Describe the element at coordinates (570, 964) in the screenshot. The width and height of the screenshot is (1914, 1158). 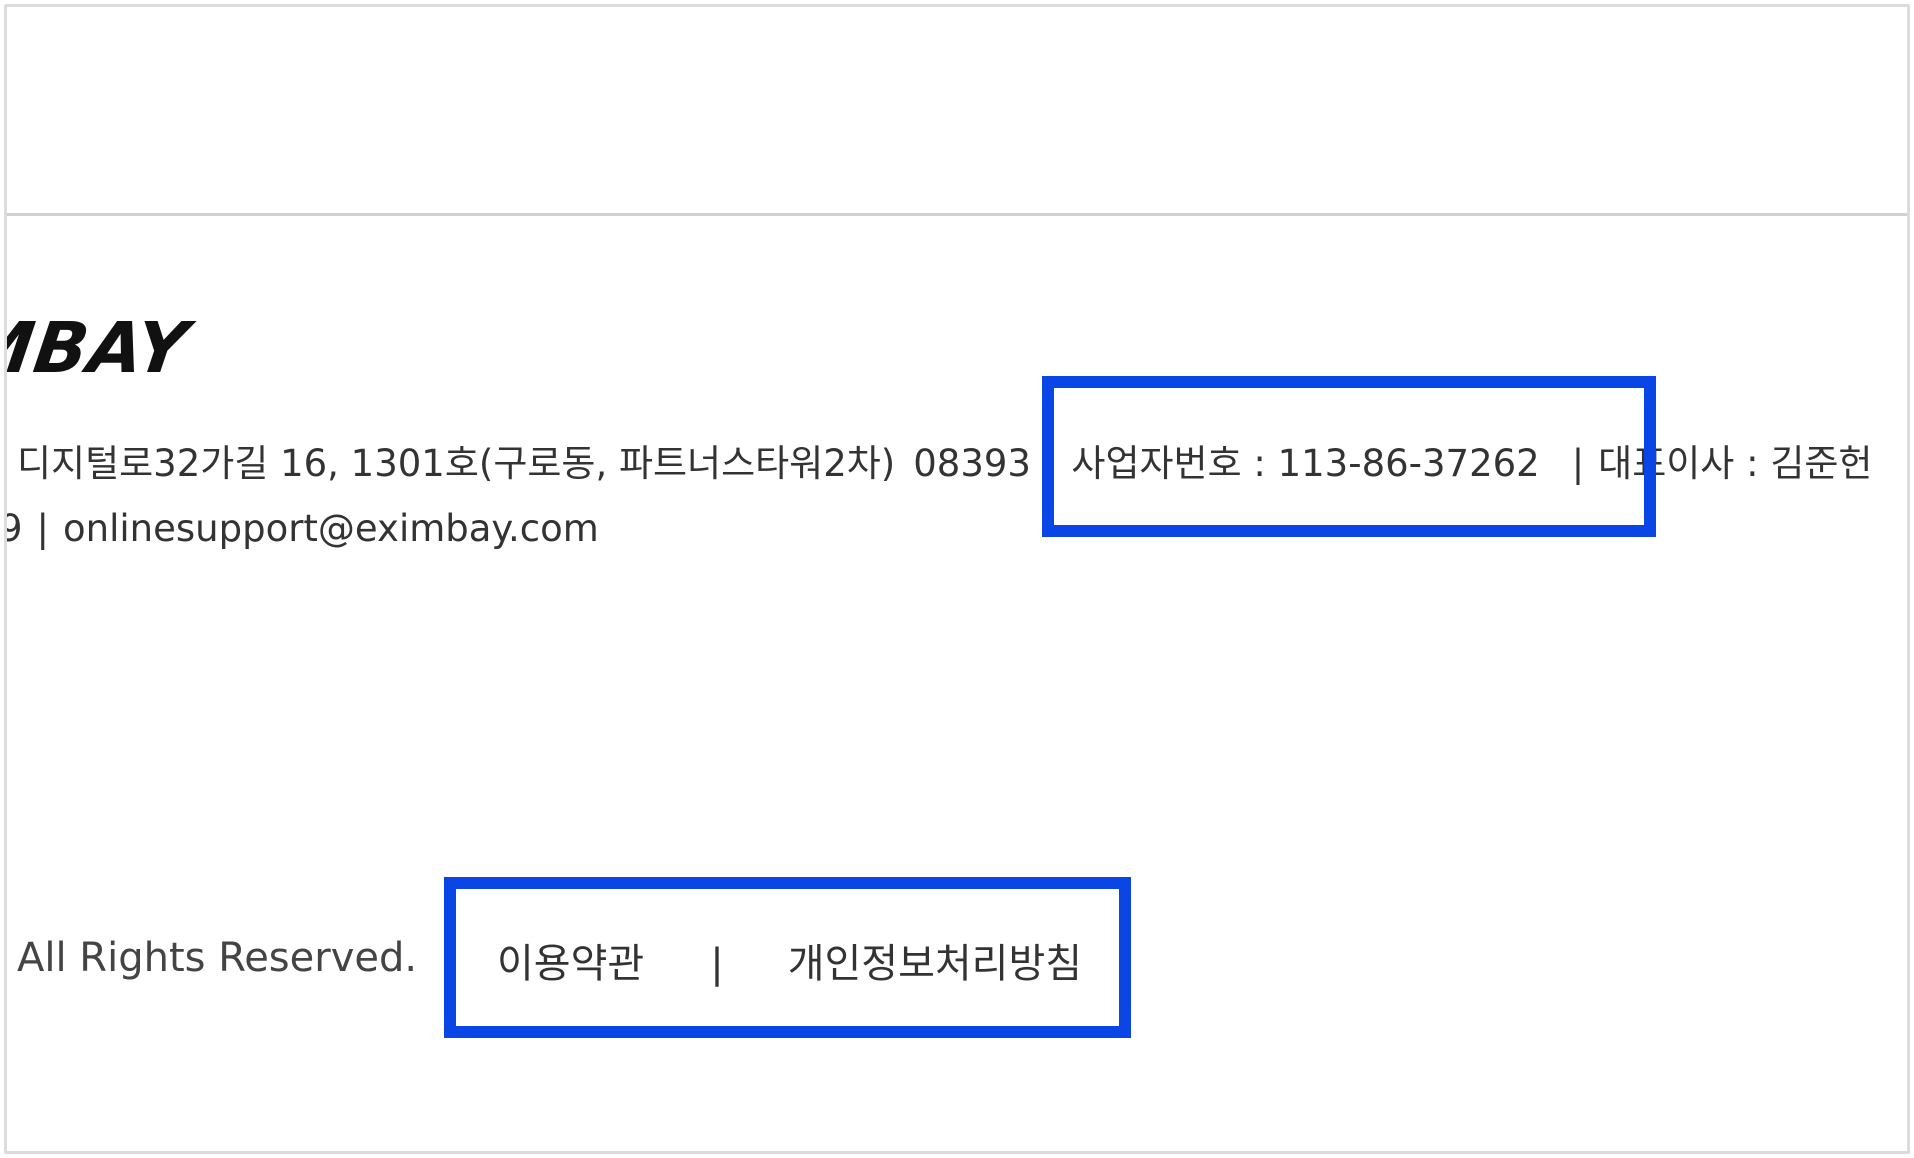
I see `terms-of-use-link: 이용약관` at that location.